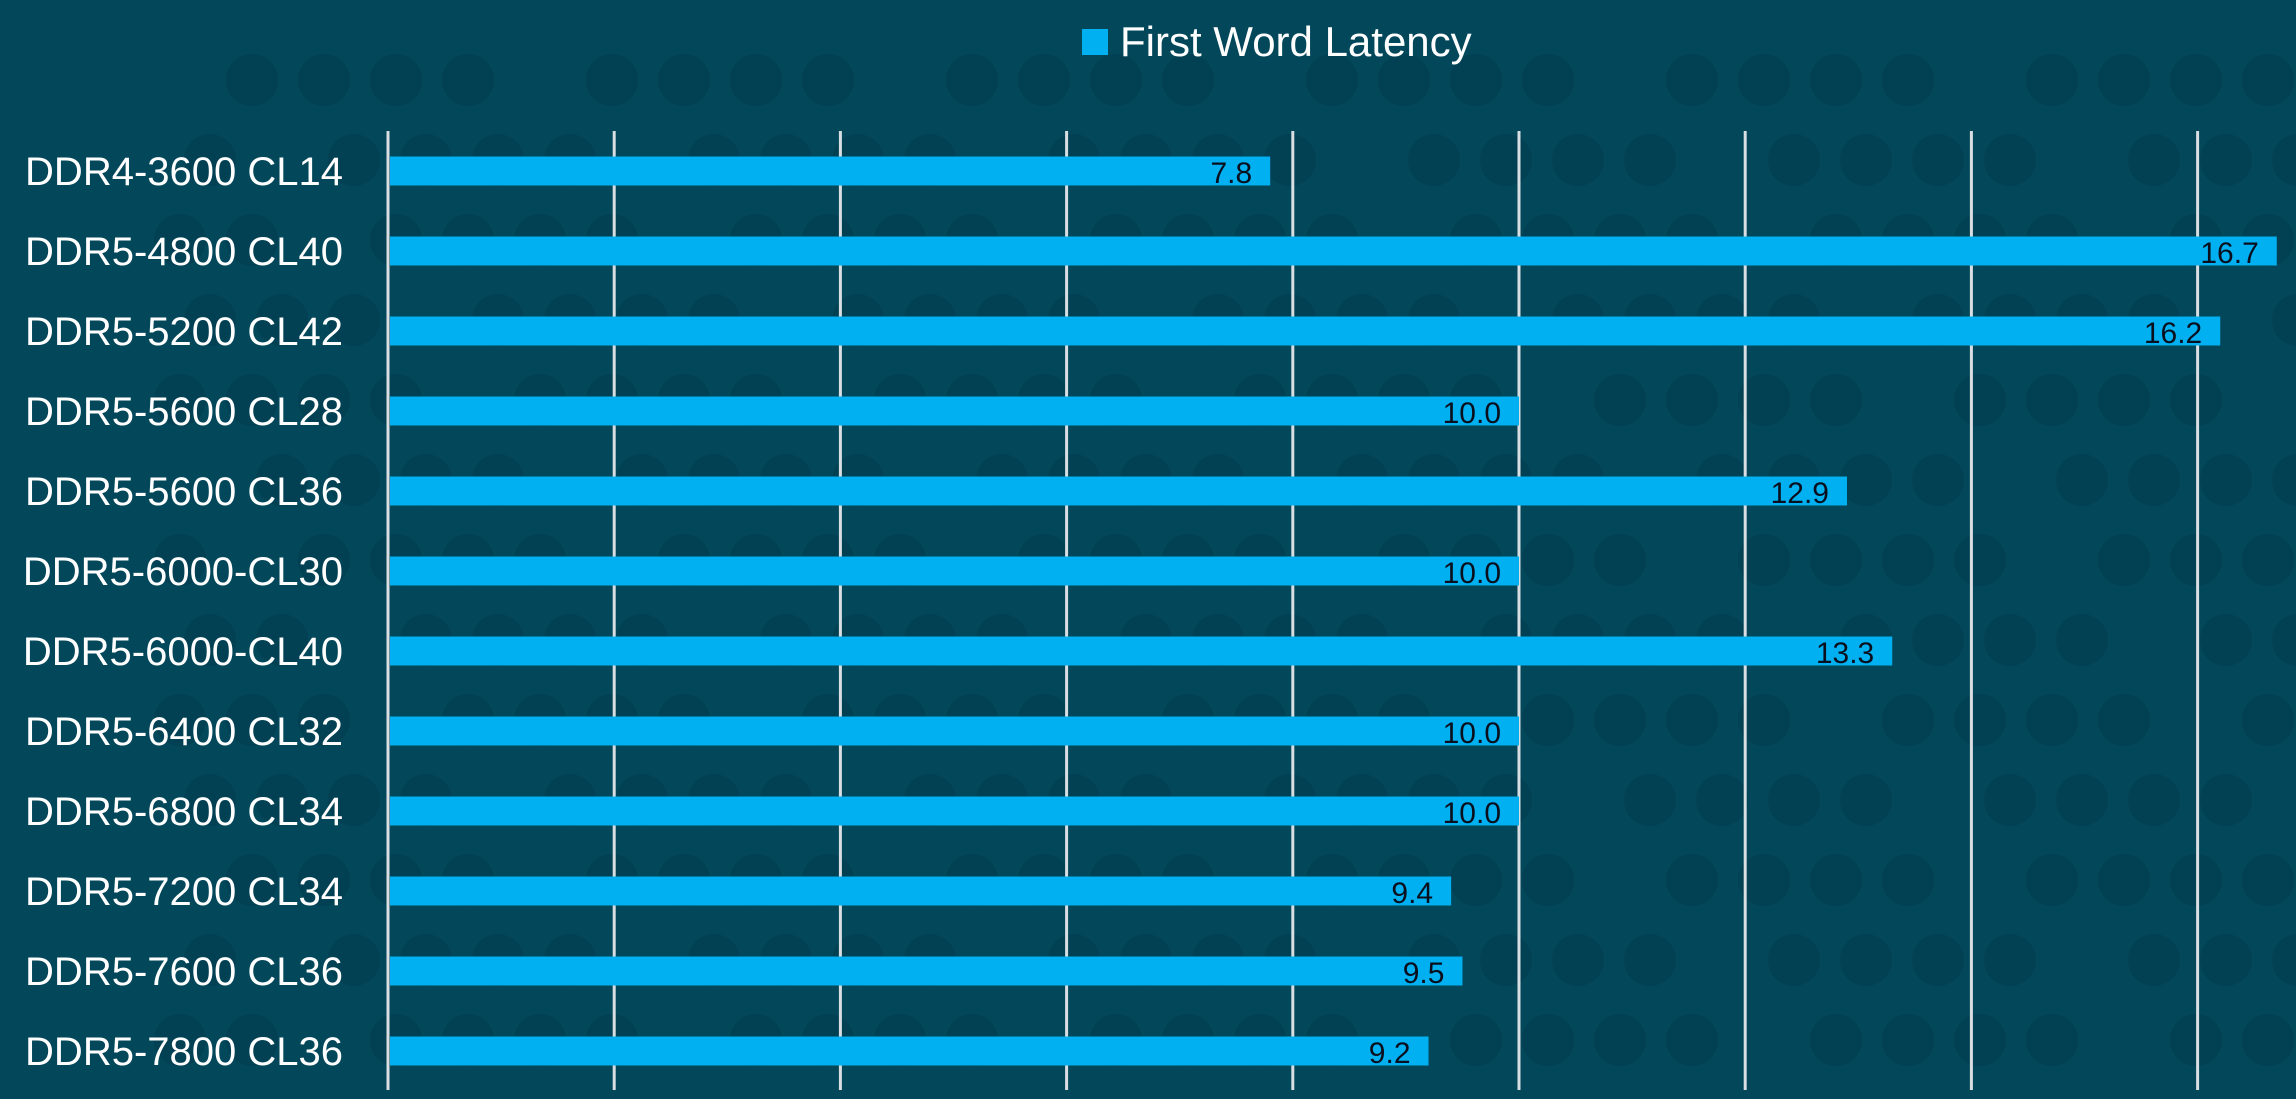 This screenshot has width=2296, height=1099. Describe the element at coordinates (184, 1052) in the screenshot. I see `category-label-11: DDR5-7800 CL36` at that location.